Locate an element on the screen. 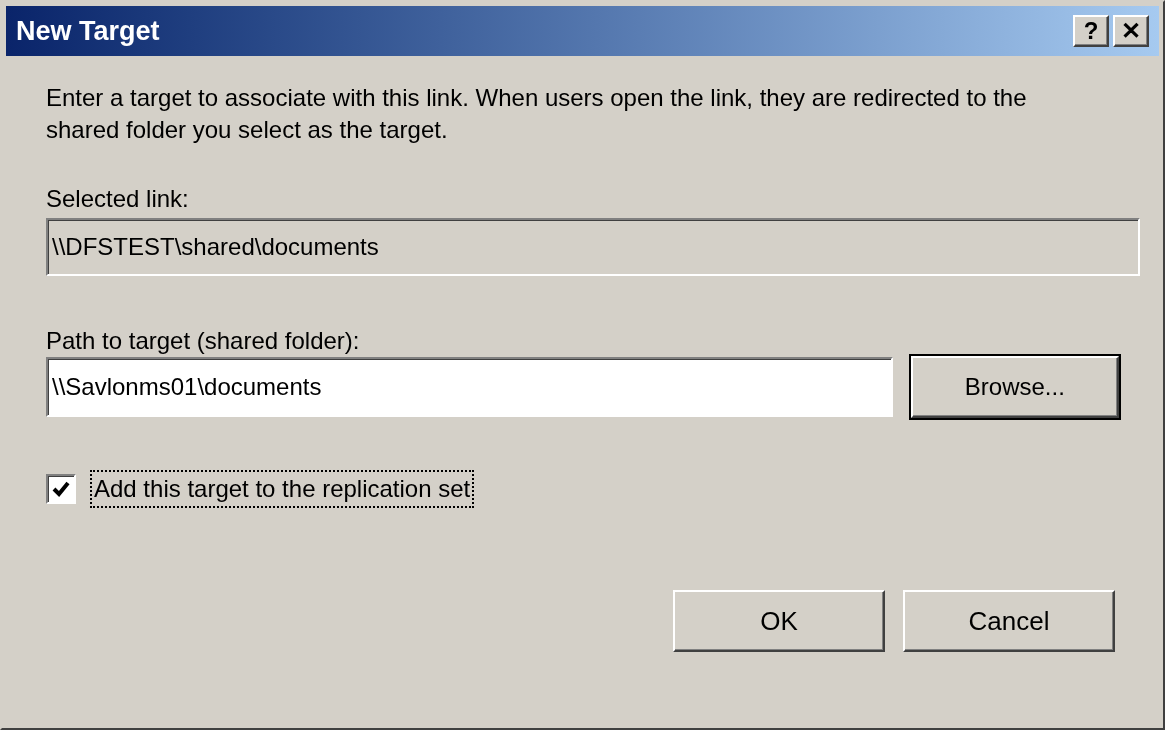 This screenshot has height=730, width=1165. checkbox is located at coordinates (61, 489).